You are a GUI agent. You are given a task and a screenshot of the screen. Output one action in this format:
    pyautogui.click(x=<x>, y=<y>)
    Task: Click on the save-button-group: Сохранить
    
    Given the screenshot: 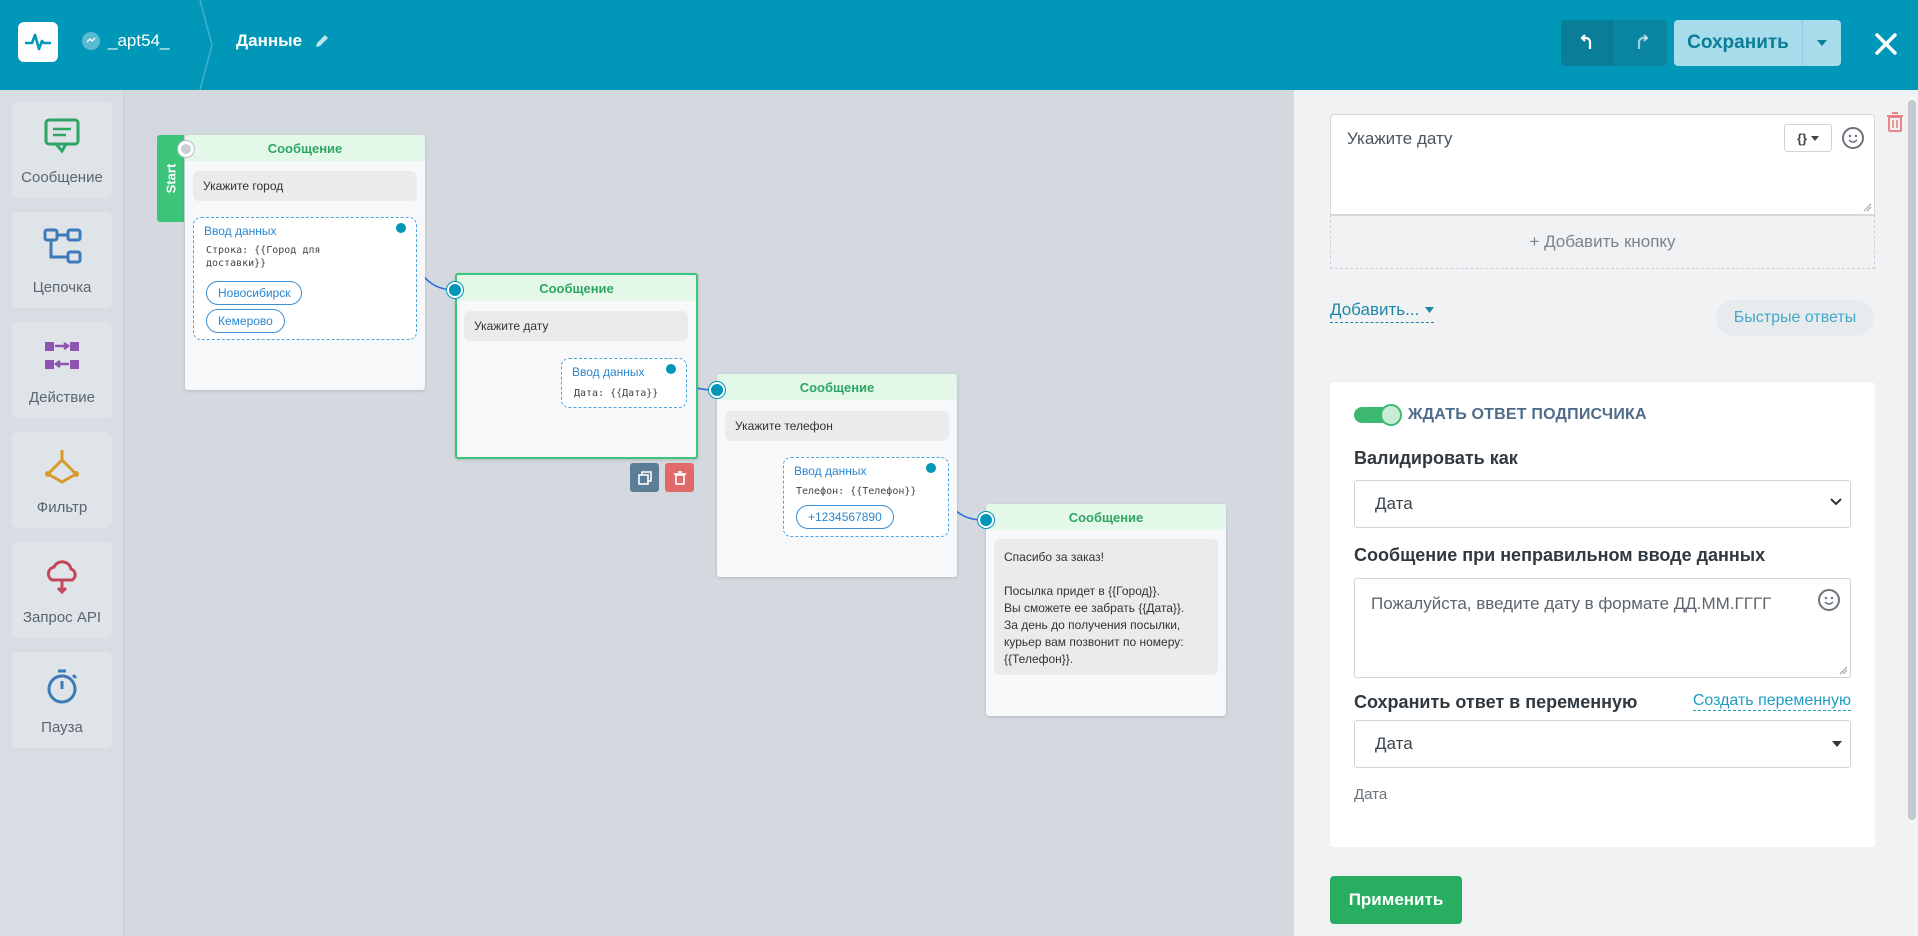 What is the action you would take?
    pyautogui.click(x=1757, y=43)
    